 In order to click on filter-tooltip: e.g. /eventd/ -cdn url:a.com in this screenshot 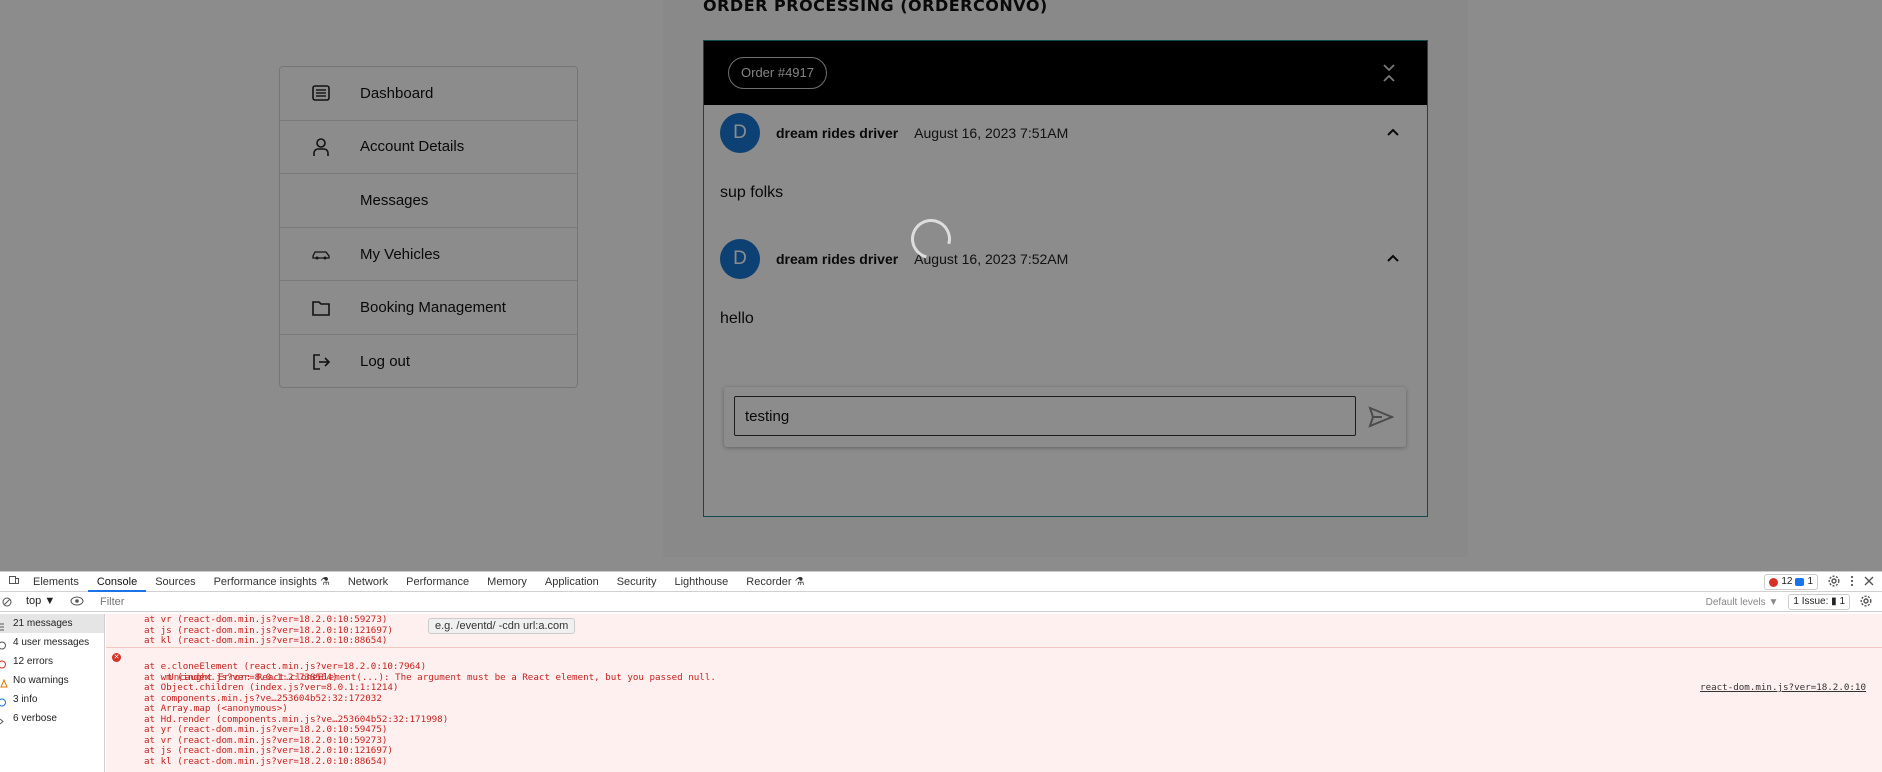, I will do `click(502, 626)`.